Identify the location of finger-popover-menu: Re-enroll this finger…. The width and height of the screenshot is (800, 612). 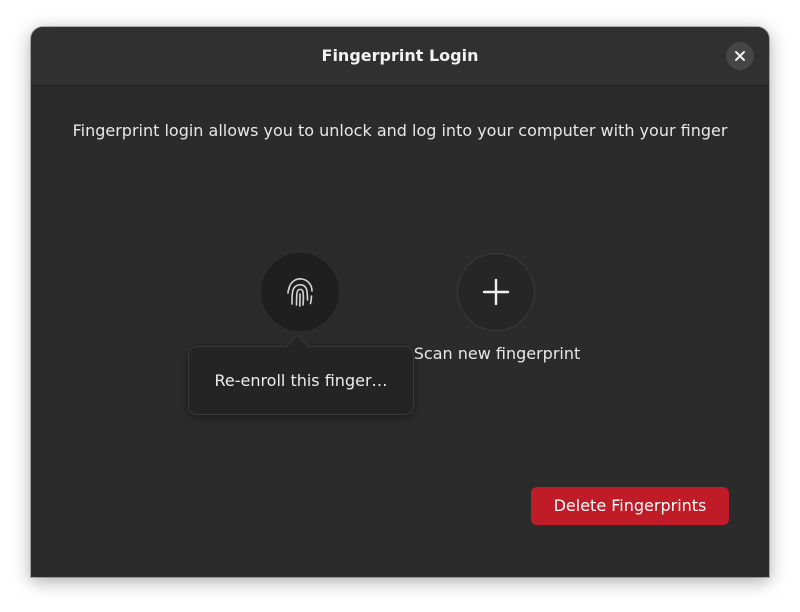
(301, 374).